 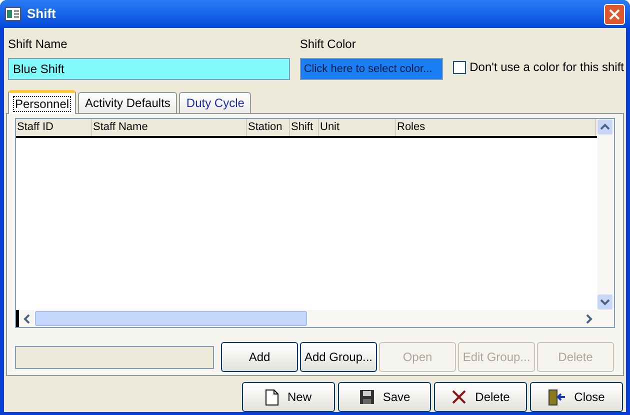 I want to click on field-label: Shift Name, so click(x=38, y=44).